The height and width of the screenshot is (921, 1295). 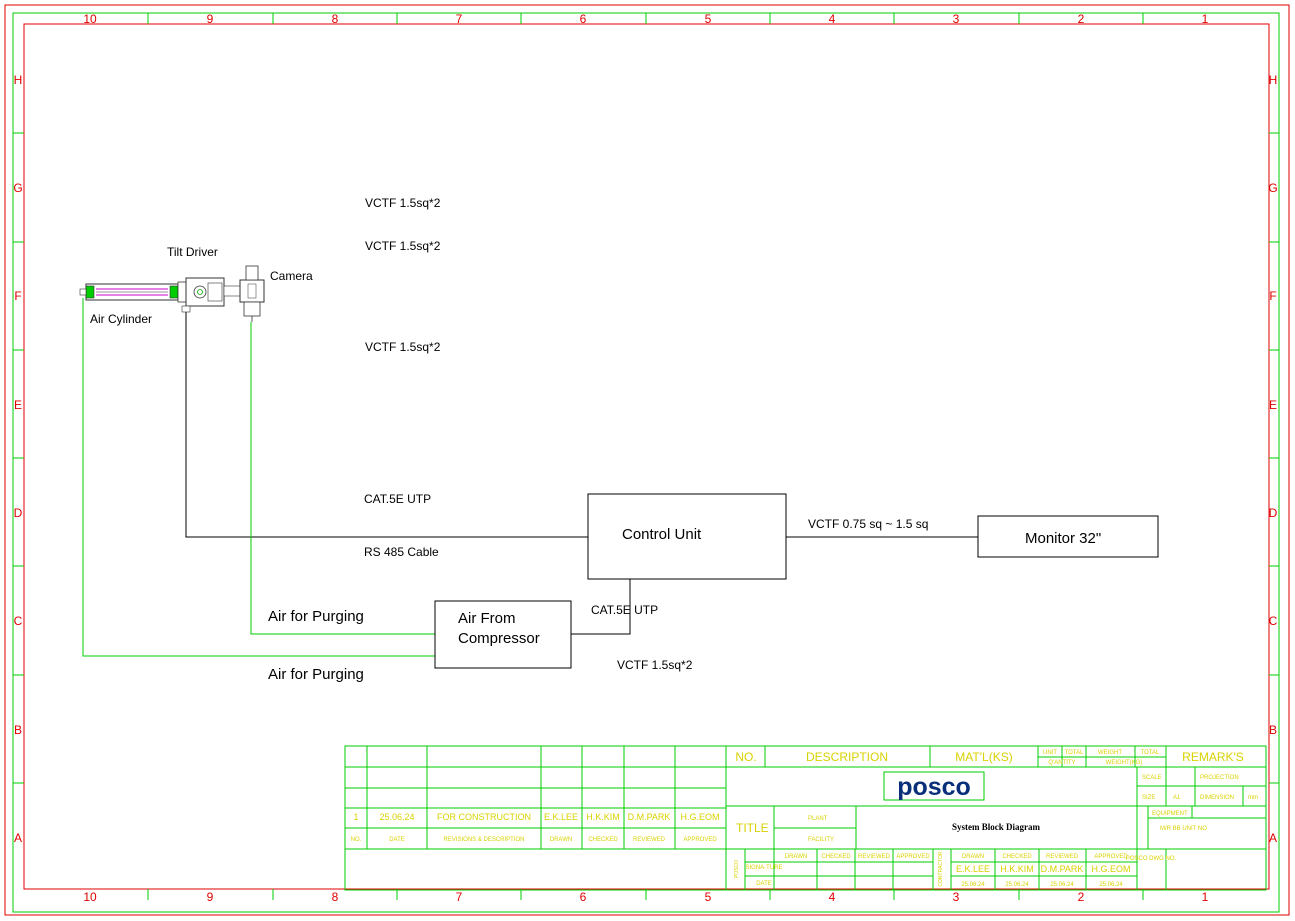 I want to click on plant-label: PLANT, so click(x=818, y=819).